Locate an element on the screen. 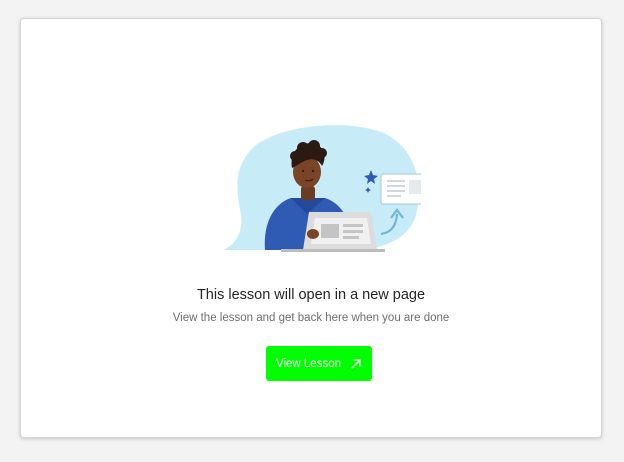  view-lesson-button: View Lesson is located at coordinates (319, 363).